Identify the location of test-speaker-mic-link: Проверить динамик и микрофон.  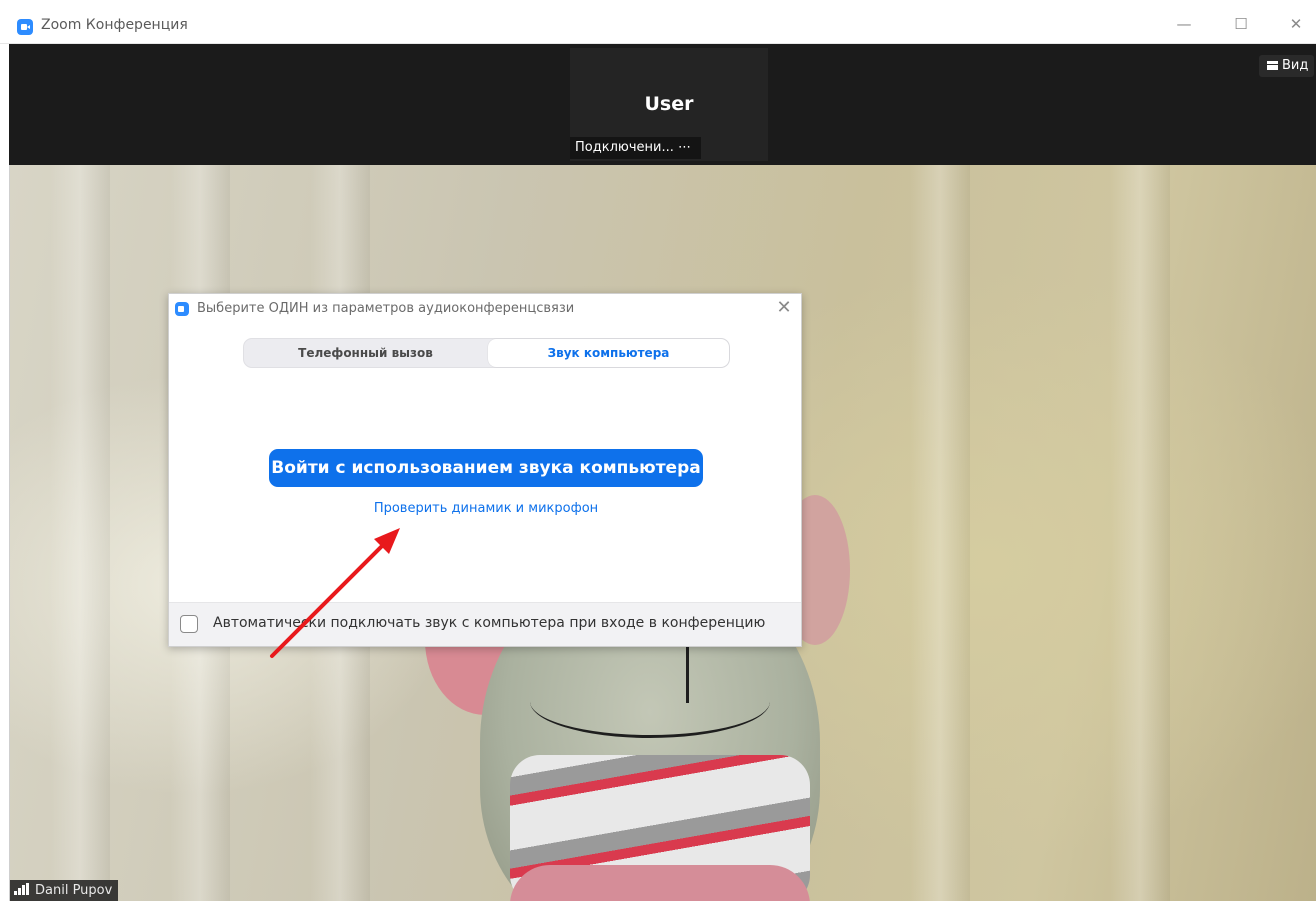
(486, 508).